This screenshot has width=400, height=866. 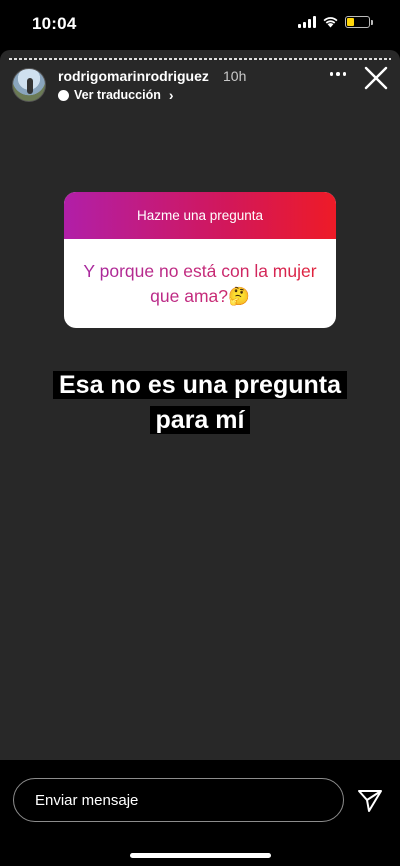 What do you see at coordinates (351, 22) in the screenshot?
I see `battery-level` at bounding box center [351, 22].